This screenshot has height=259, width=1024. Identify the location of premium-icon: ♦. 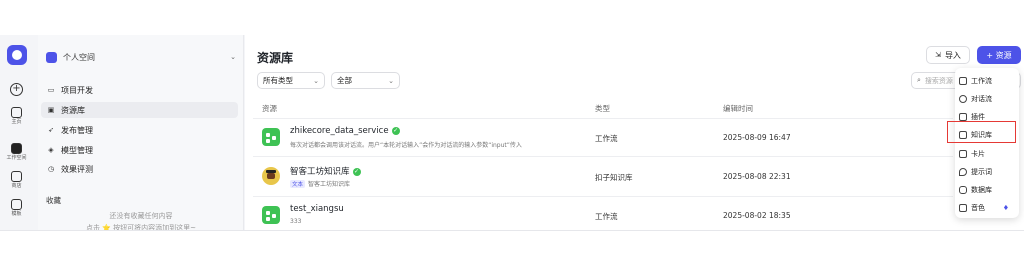
(1005, 207).